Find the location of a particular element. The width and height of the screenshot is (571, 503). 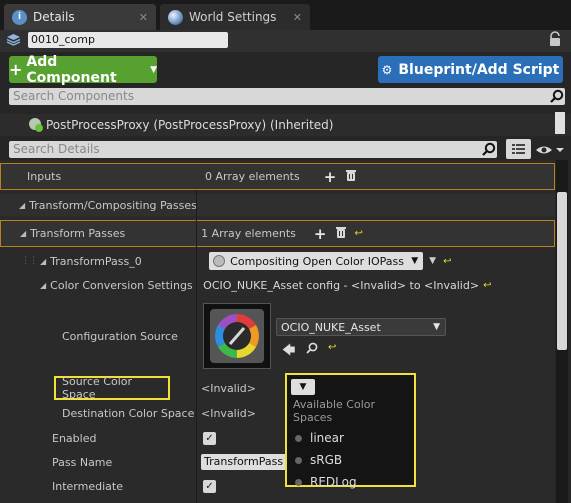

use-selected-arrow-icon: 🡄 is located at coordinates (288, 352).